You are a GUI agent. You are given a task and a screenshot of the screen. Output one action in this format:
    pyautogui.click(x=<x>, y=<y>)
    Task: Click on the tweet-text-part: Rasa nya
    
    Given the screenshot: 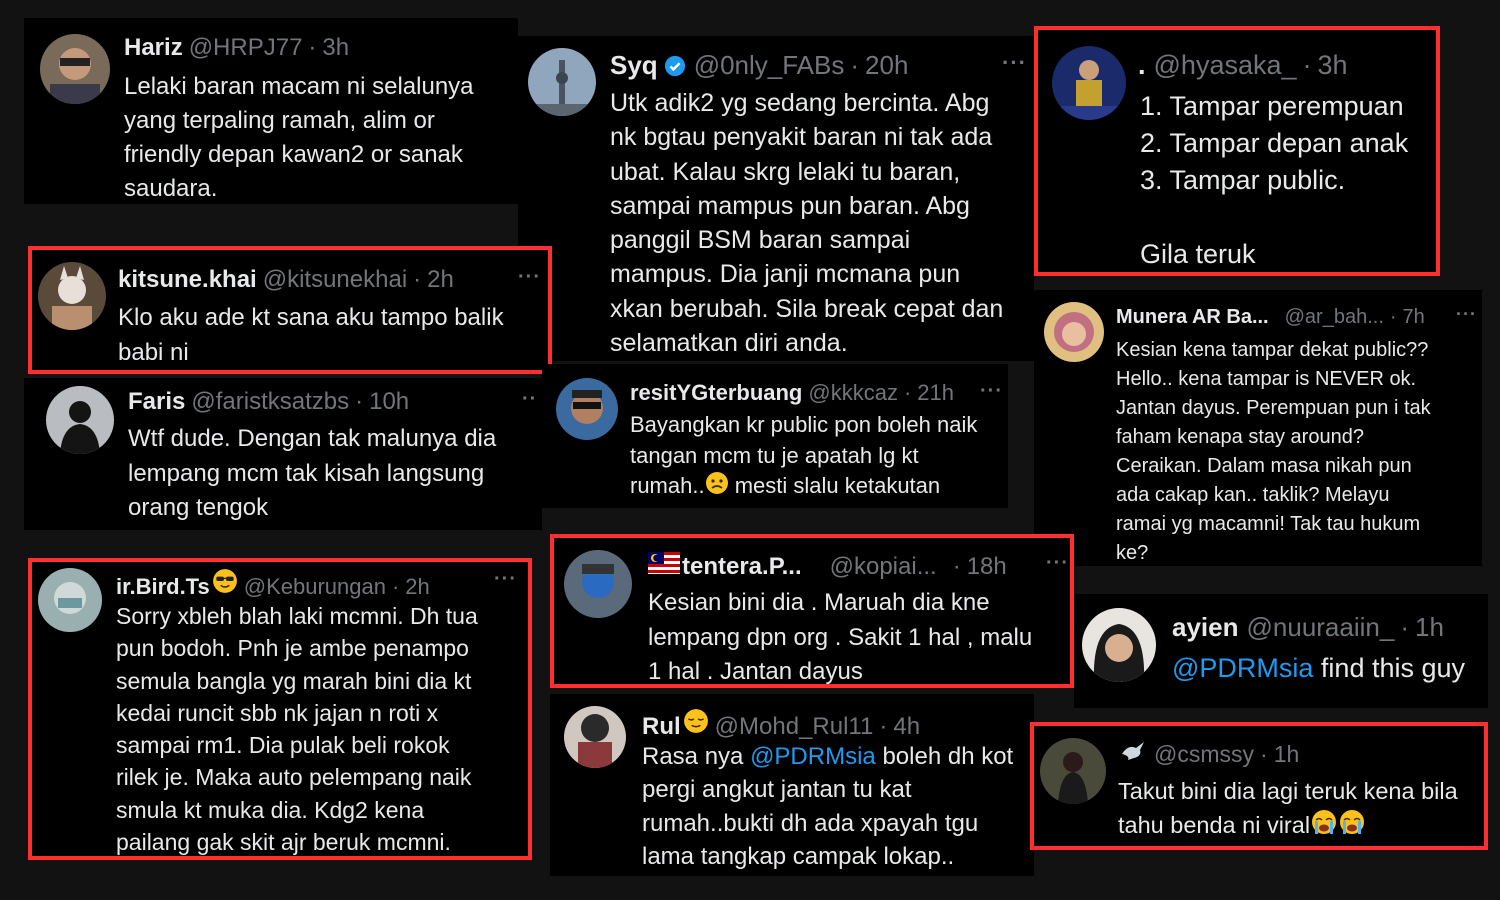 What is the action you would take?
    pyautogui.click(x=696, y=756)
    